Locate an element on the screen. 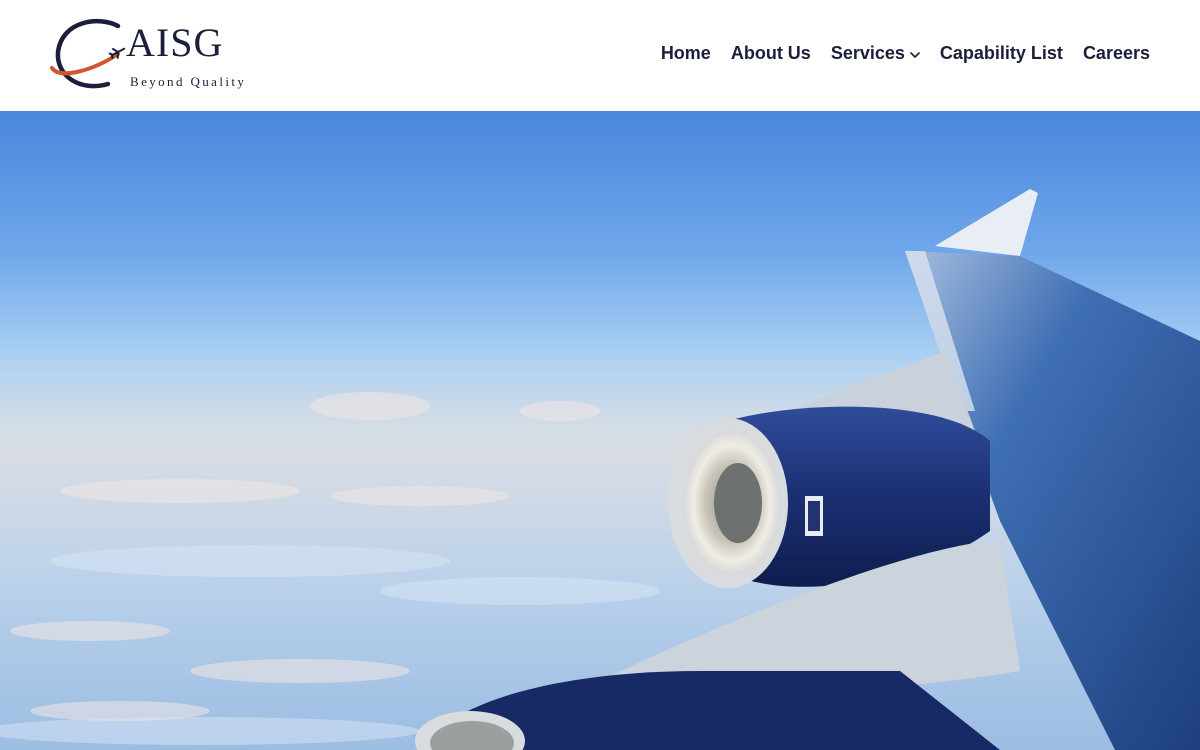 The width and height of the screenshot is (1200, 750). nav-item-label: About Us is located at coordinates (770, 53).